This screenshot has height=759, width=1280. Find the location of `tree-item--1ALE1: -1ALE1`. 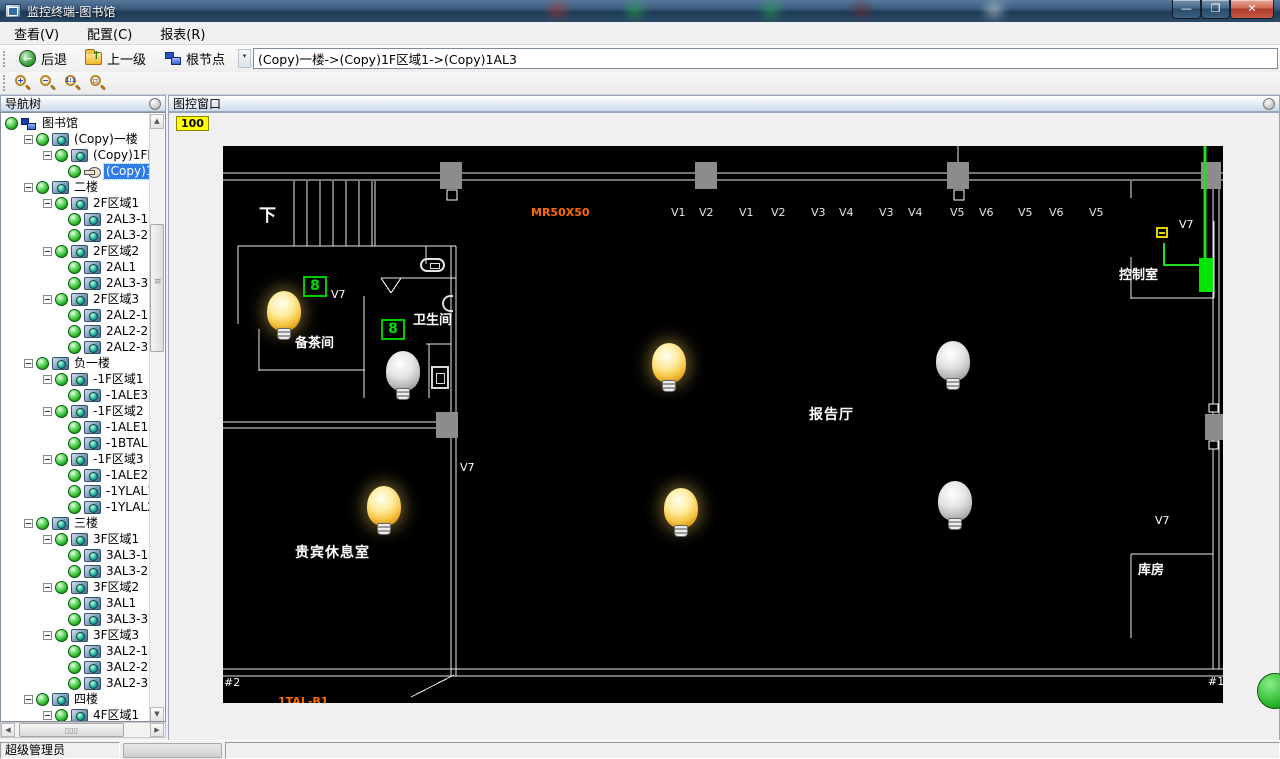

tree-item--1ALE1: -1ALE1 is located at coordinates (75, 427).